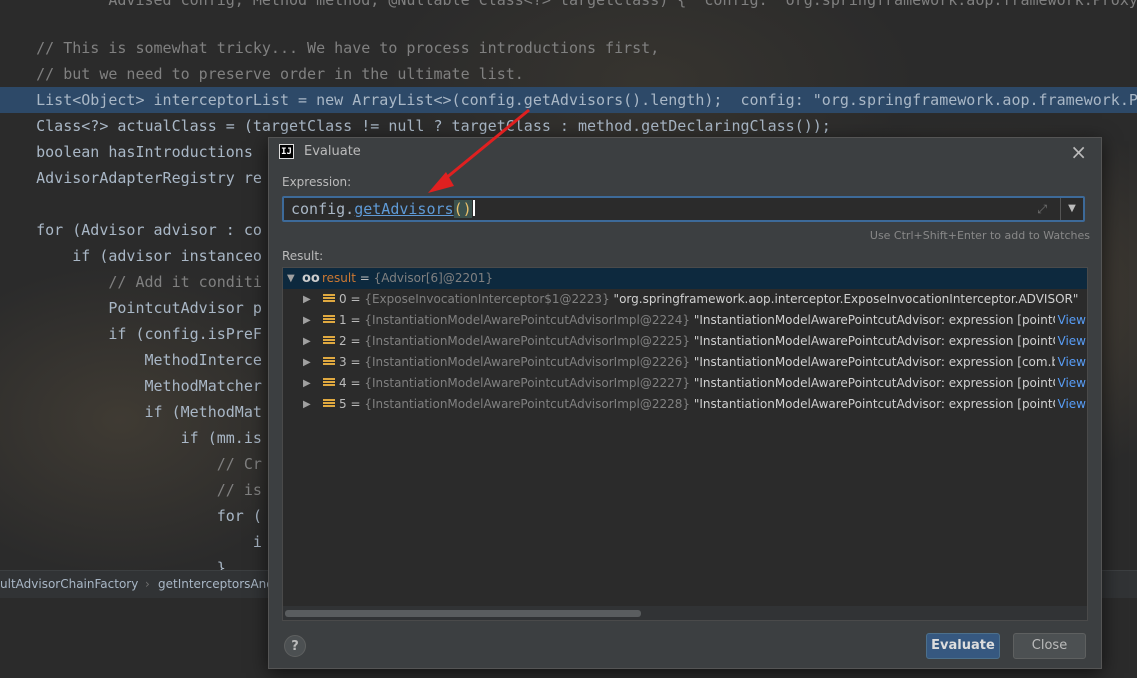  Describe the element at coordinates (286, 151) in the screenshot. I see `intellij-icon: IJ` at that location.